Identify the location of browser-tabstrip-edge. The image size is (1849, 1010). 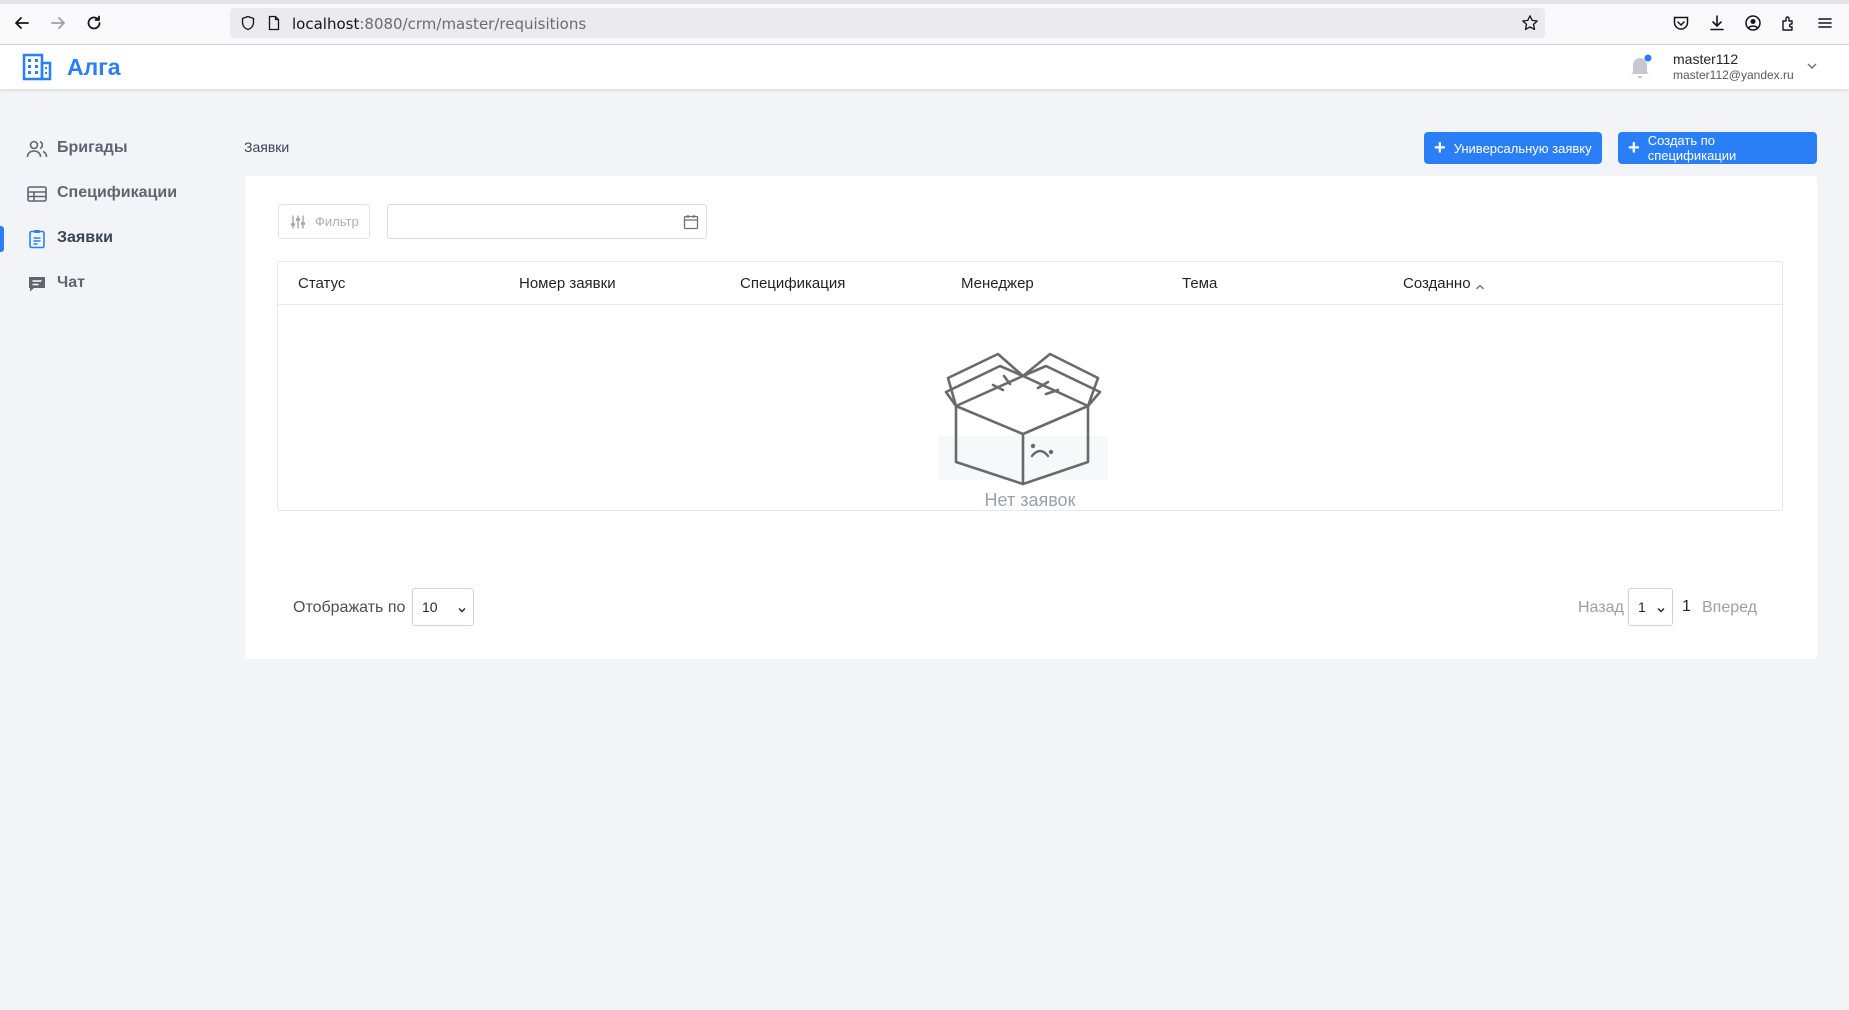
(924, 2).